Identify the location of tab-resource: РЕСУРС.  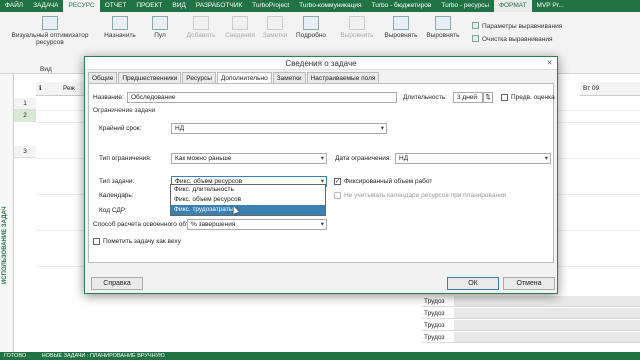
(81, 6).